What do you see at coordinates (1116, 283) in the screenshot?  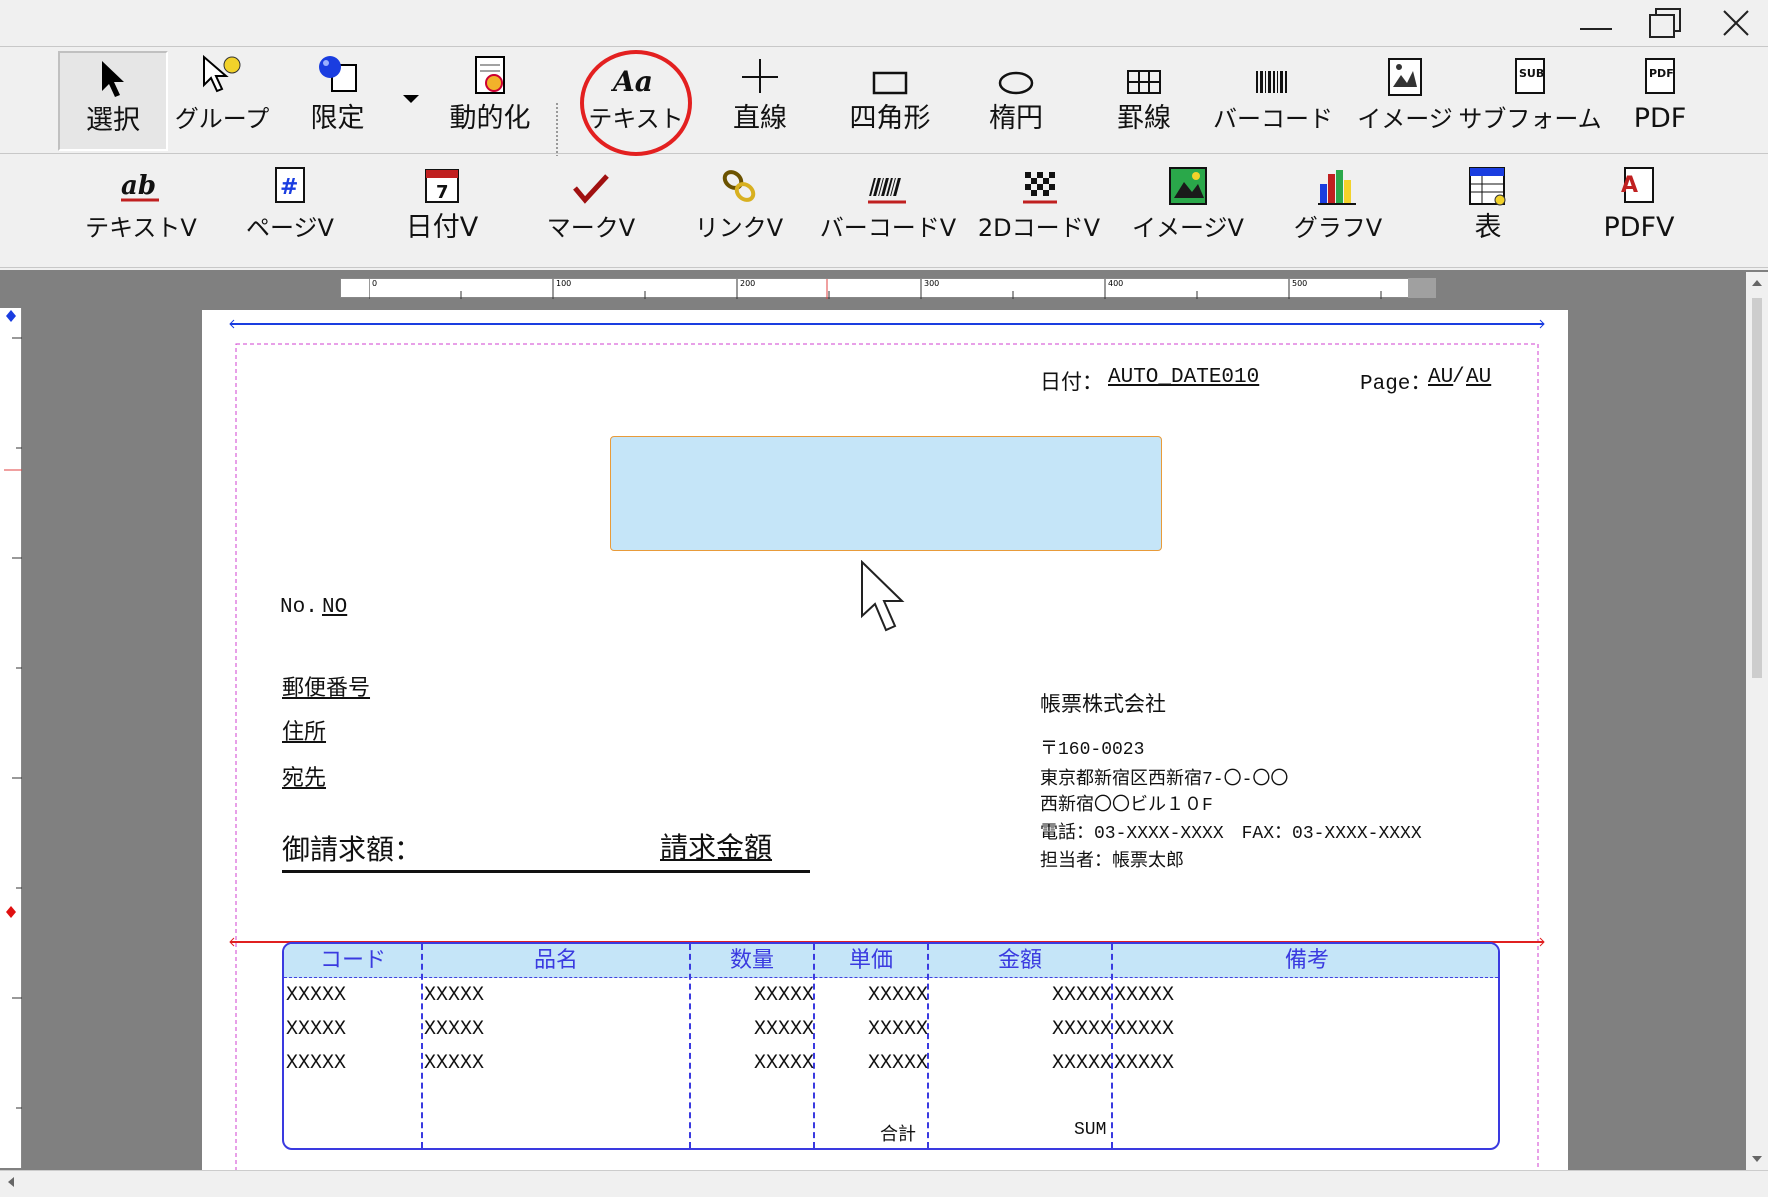 I see `ruler-label-400: 400` at bounding box center [1116, 283].